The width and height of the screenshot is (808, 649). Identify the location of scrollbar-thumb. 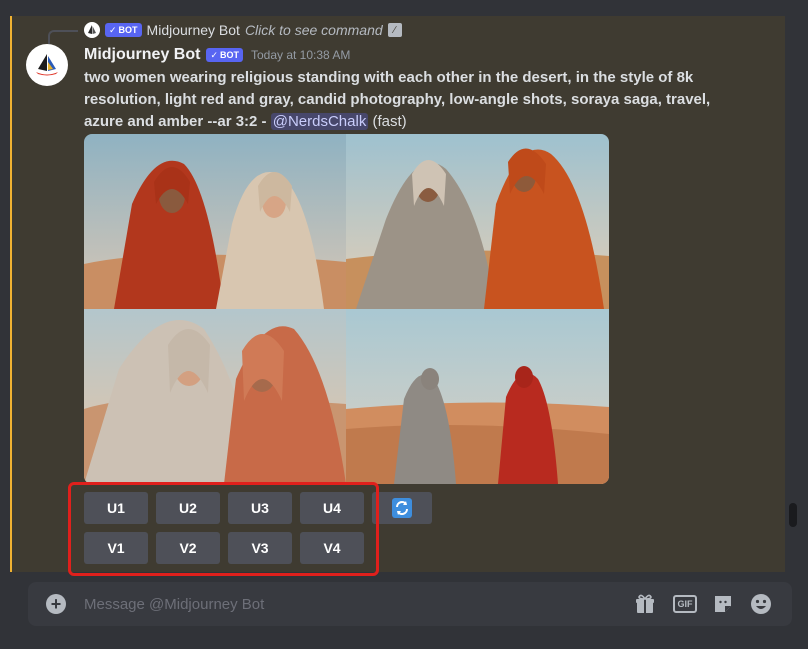
(793, 515).